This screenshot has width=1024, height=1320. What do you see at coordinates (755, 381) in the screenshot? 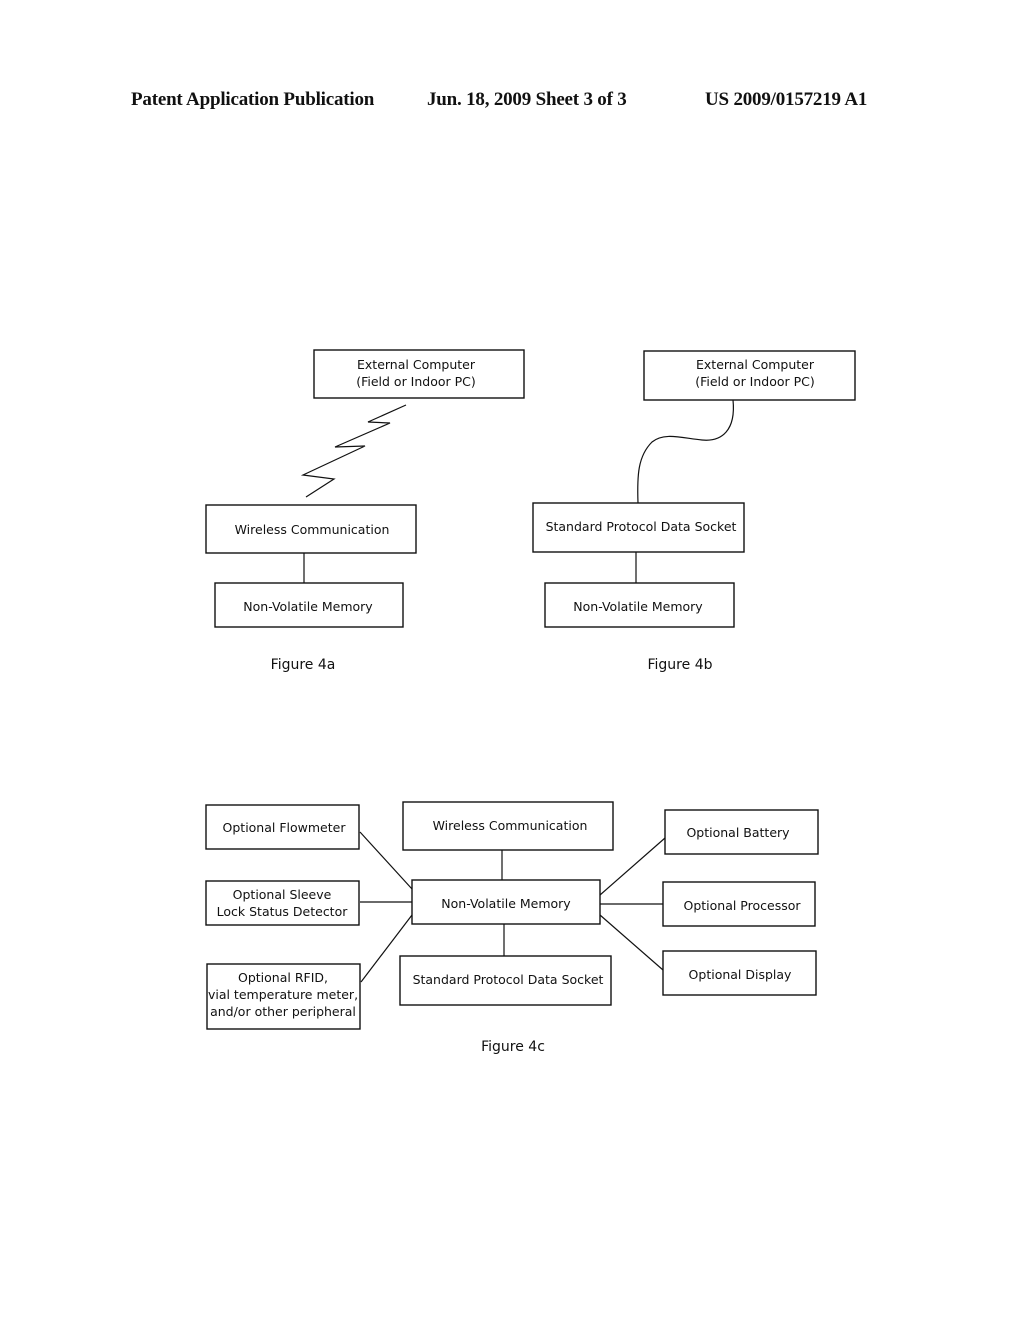
I see `fig4b-external-computer-line2: (Field or Indoor PC)` at bounding box center [755, 381].